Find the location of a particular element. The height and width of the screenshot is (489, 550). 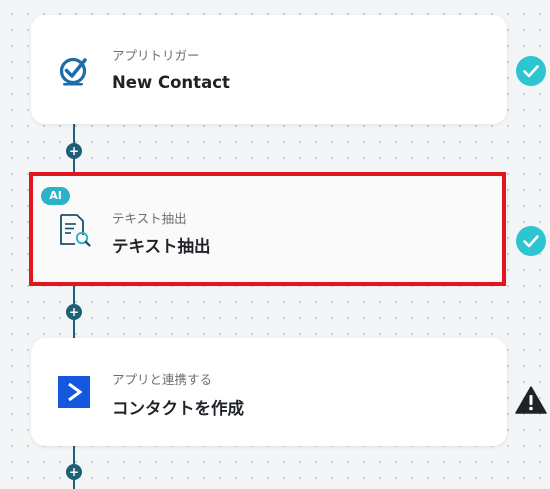

warning-icon is located at coordinates (531, 400).